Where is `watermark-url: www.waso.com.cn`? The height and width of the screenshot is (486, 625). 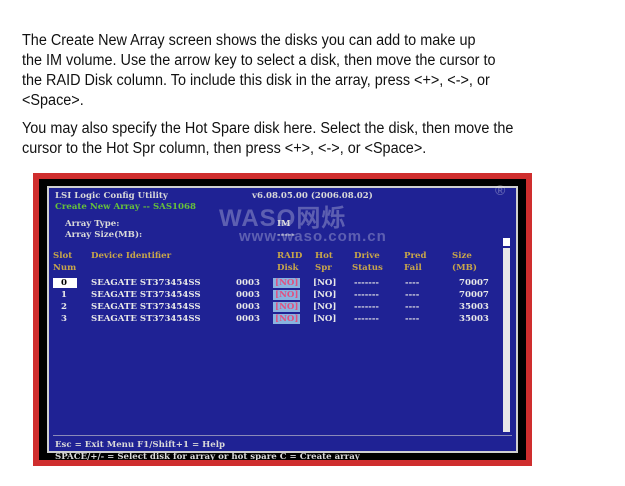 watermark-url: www.waso.com.cn is located at coordinates (313, 236).